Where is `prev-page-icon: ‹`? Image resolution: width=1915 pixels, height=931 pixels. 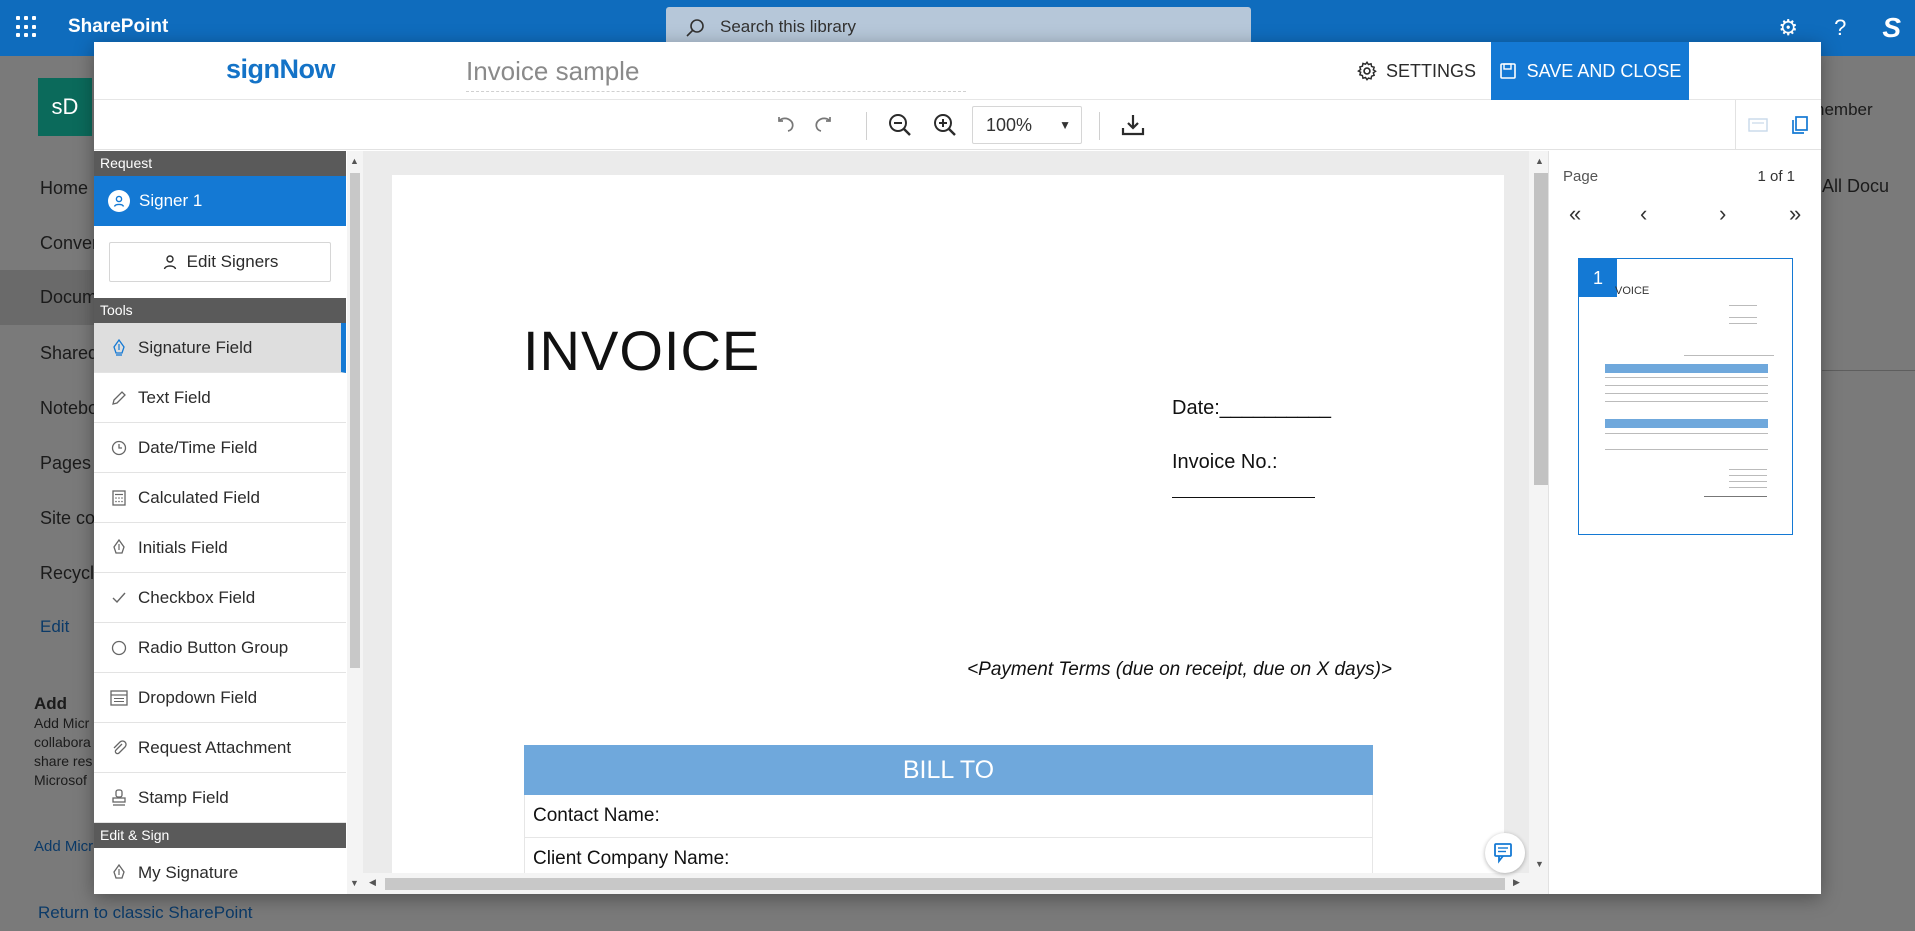
prev-page-icon: ‹ is located at coordinates (1643, 214).